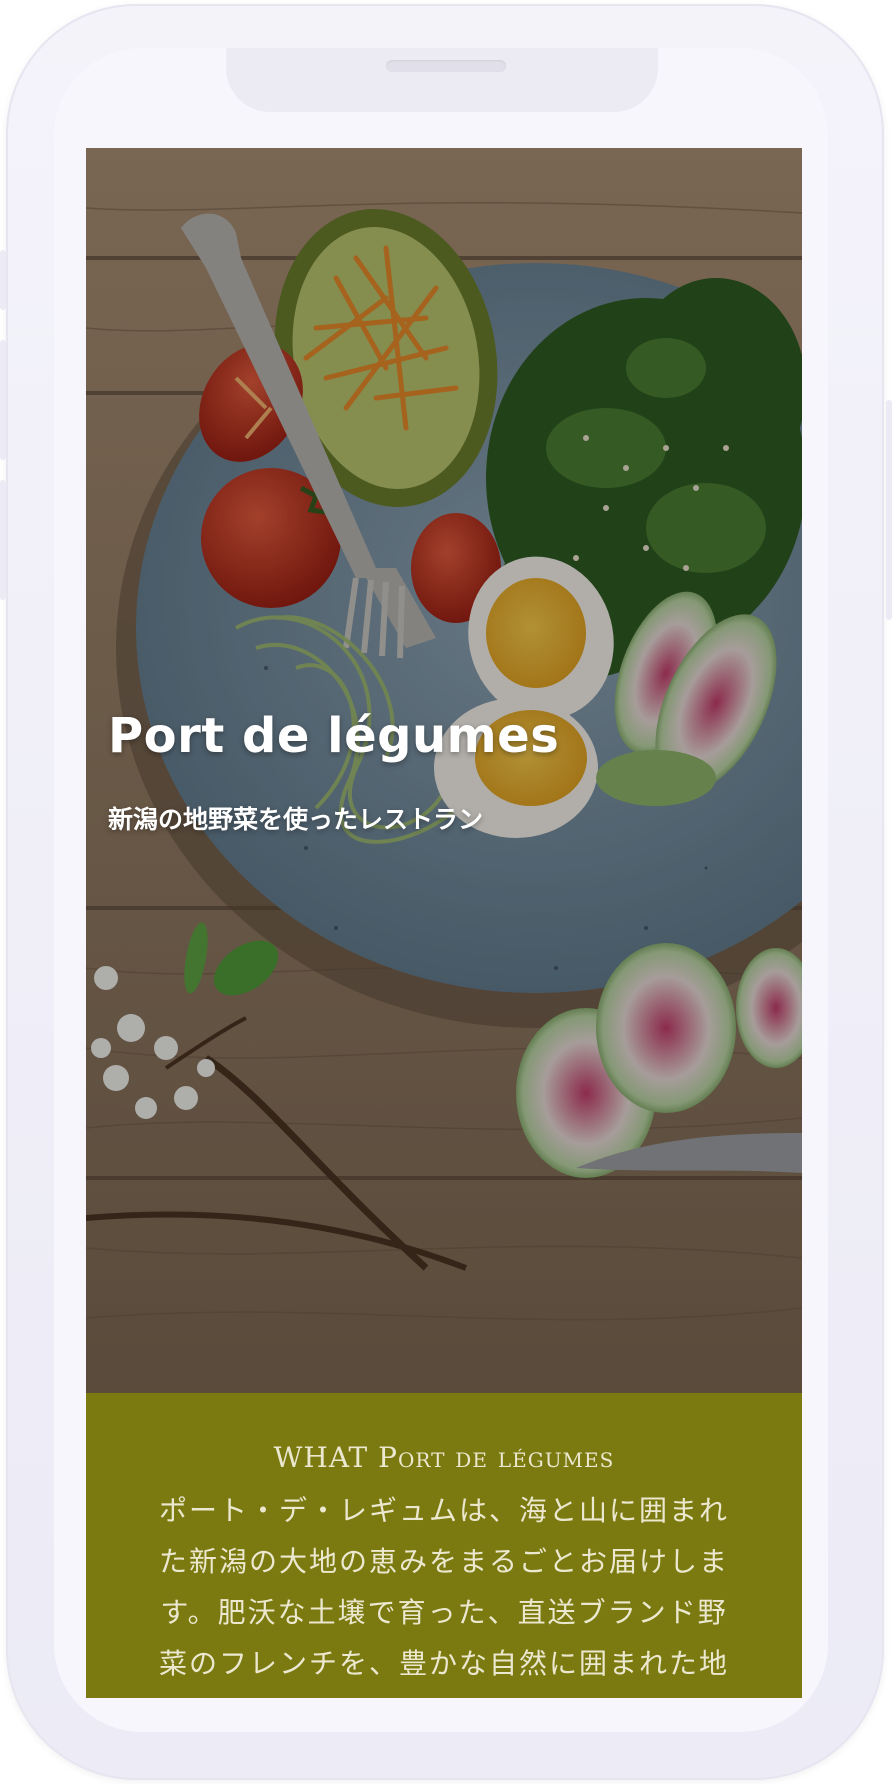  Describe the element at coordinates (3, 280) in the screenshot. I see `phone-side-button` at that location.